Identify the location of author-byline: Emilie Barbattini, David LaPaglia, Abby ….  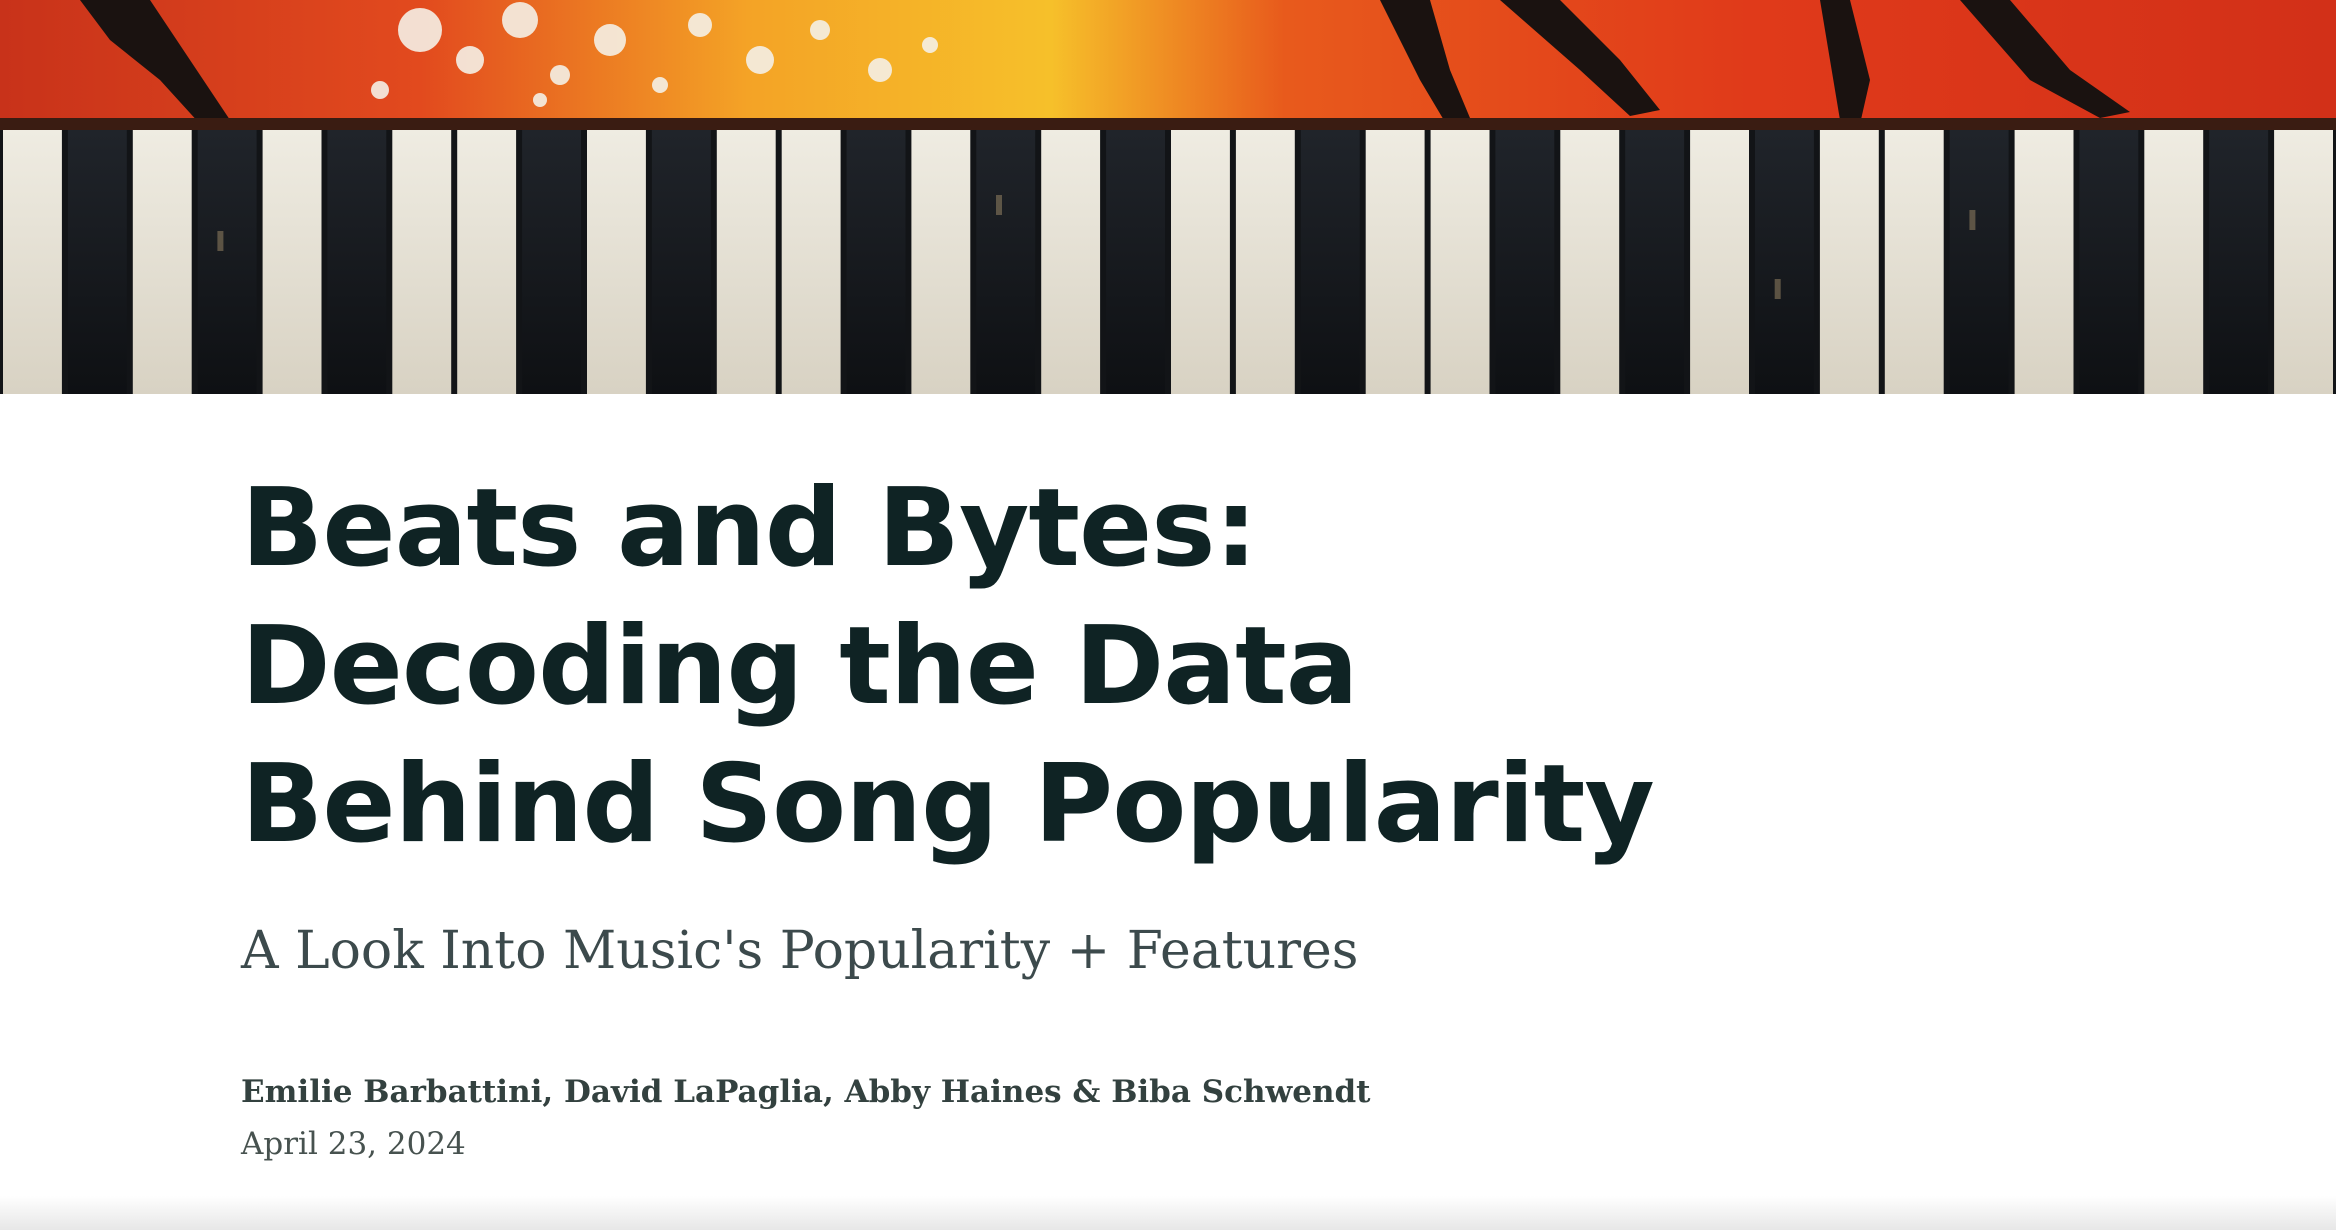
(806, 1092).